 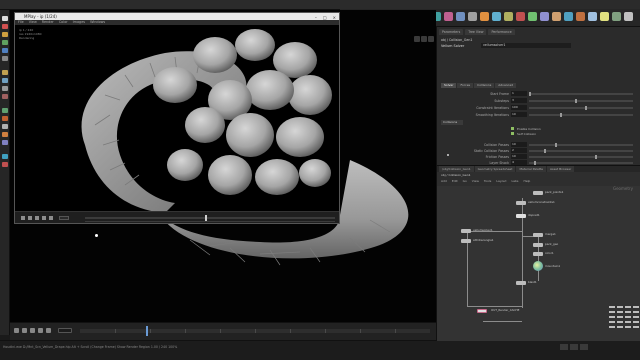 I want to click on tab-performance: Performance, so click(x=501, y=32).